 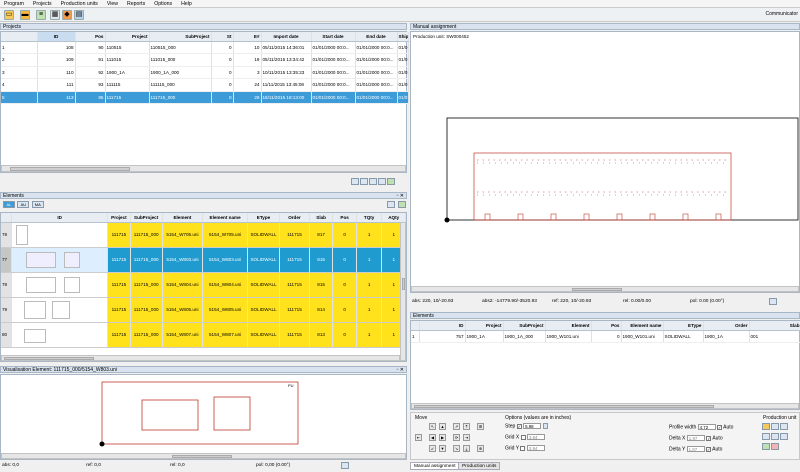 What do you see at coordinates (784, 426) in the screenshot?
I see `pu-delete-icon` at bounding box center [784, 426].